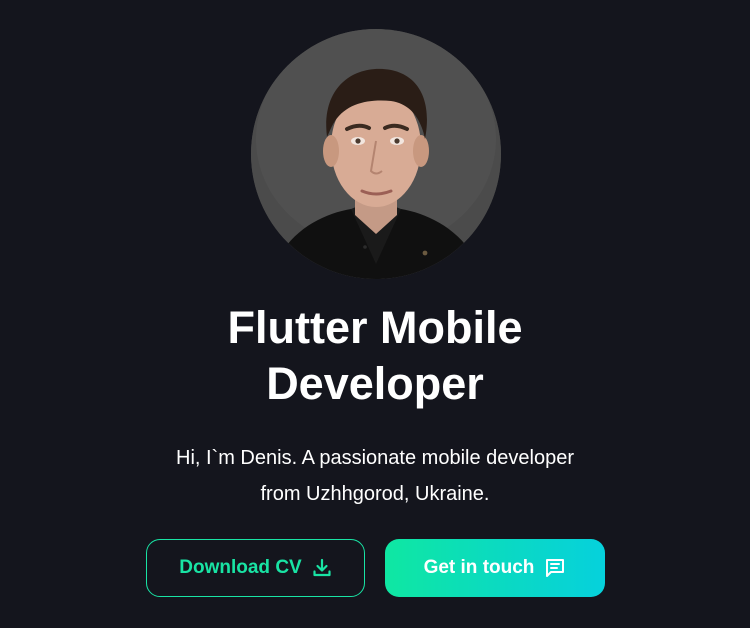 The image size is (750, 628). What do you see at coordinates (479, 567) in the screenshot?
I see `get-in-touch-label: Get in touch` at bounding box center [479, 567].